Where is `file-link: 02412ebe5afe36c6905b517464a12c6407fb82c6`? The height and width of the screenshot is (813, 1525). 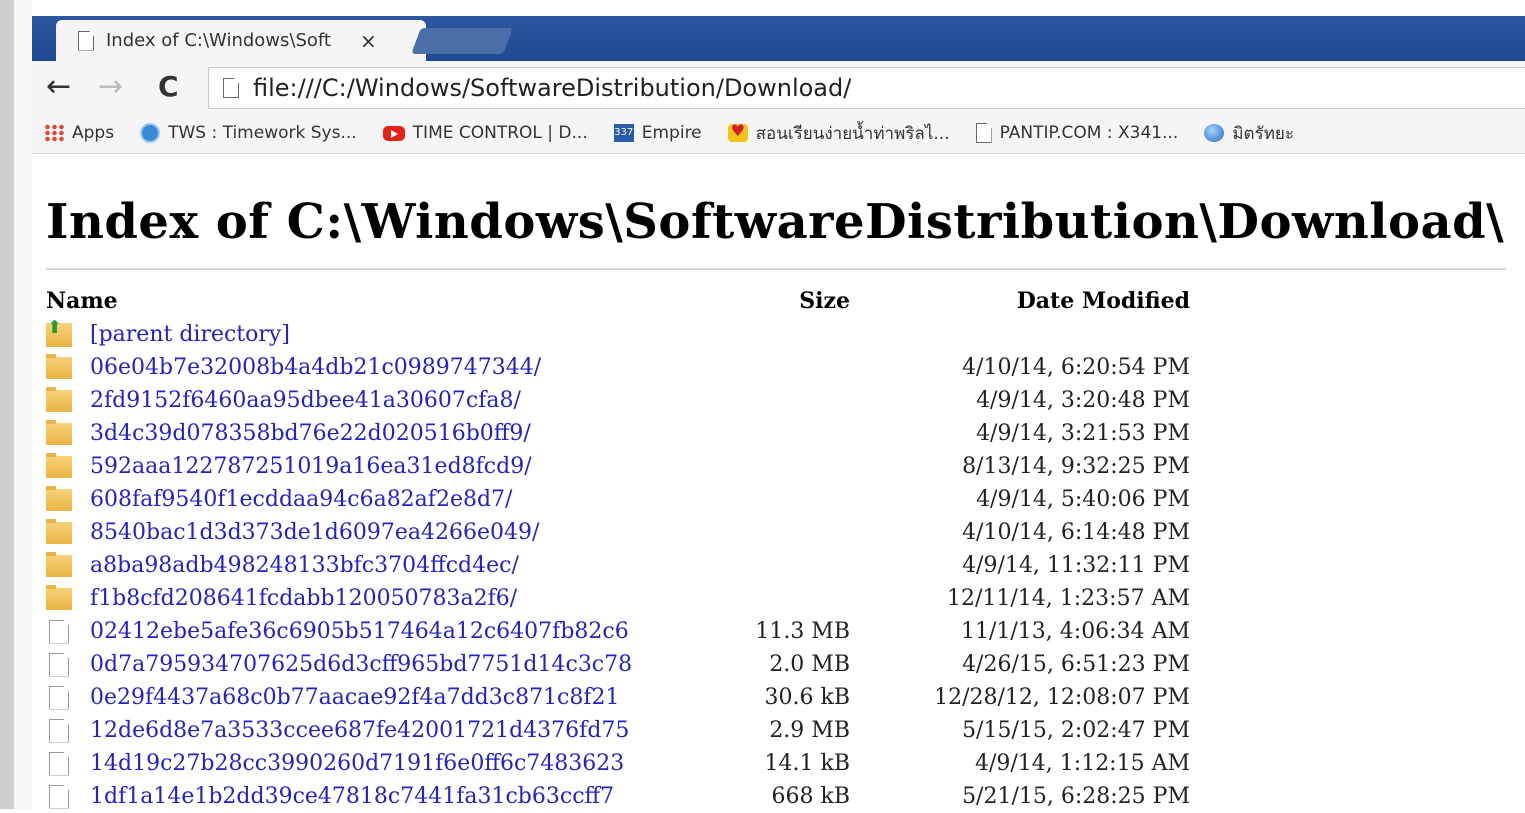 file-link: 02412ebe5afe36c6905b517464a12c6407fb82c6 is located at coordinates (359, 631).